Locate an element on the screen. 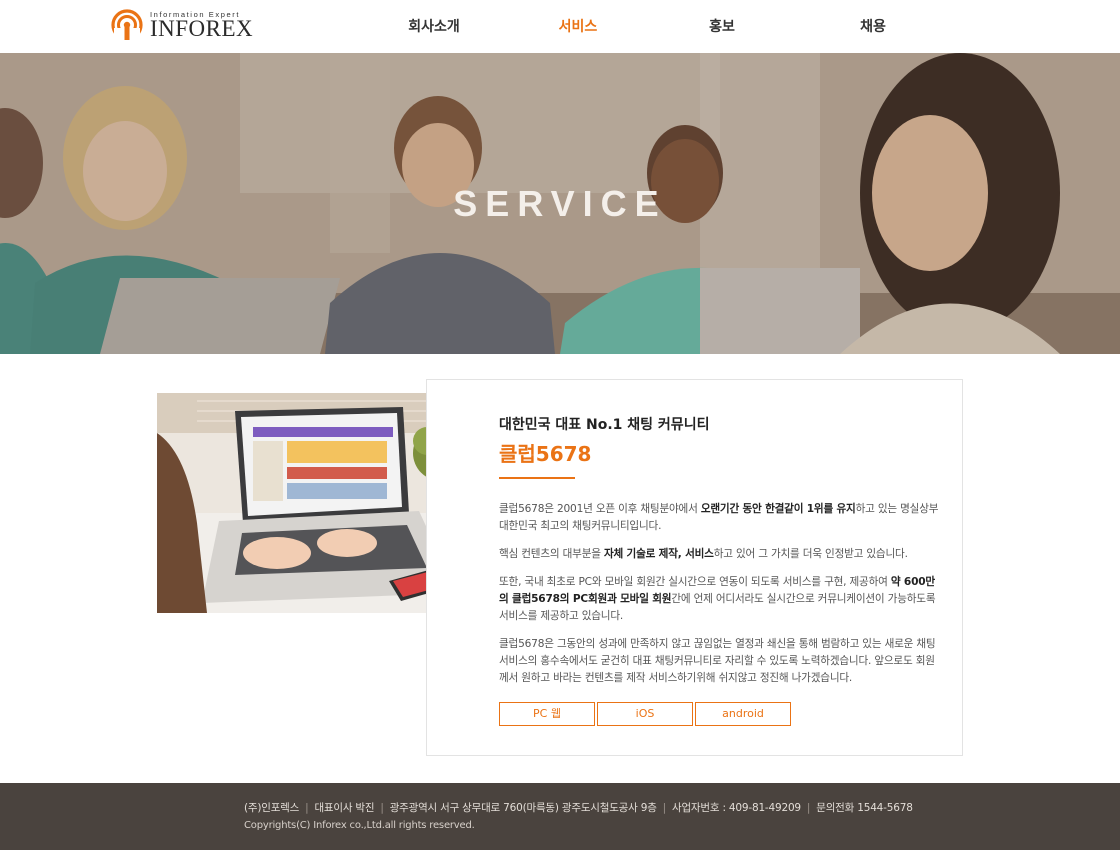  ios-button: iOS is located at coordinates (645, 714).